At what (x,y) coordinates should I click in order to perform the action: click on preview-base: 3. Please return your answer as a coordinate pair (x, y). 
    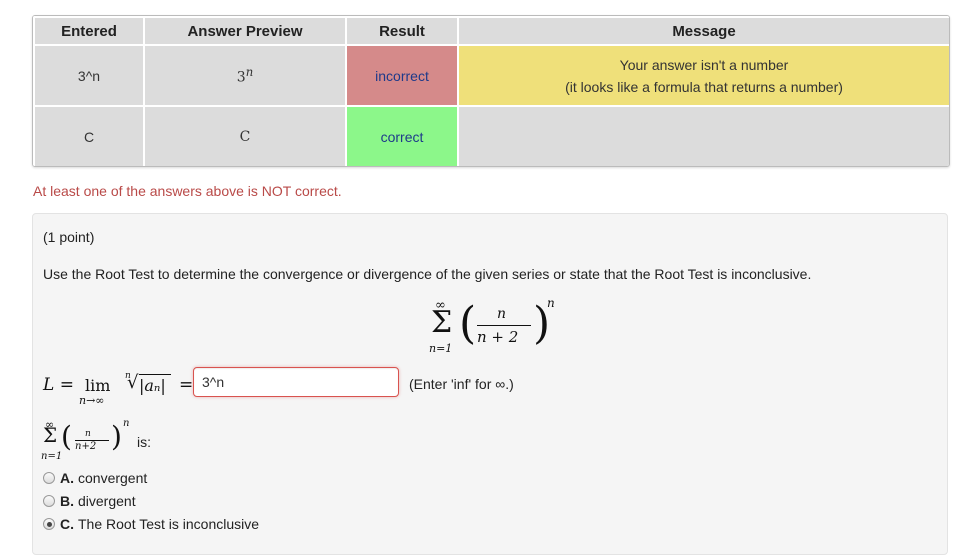
    Looking at the image, I should click on (241, 77).